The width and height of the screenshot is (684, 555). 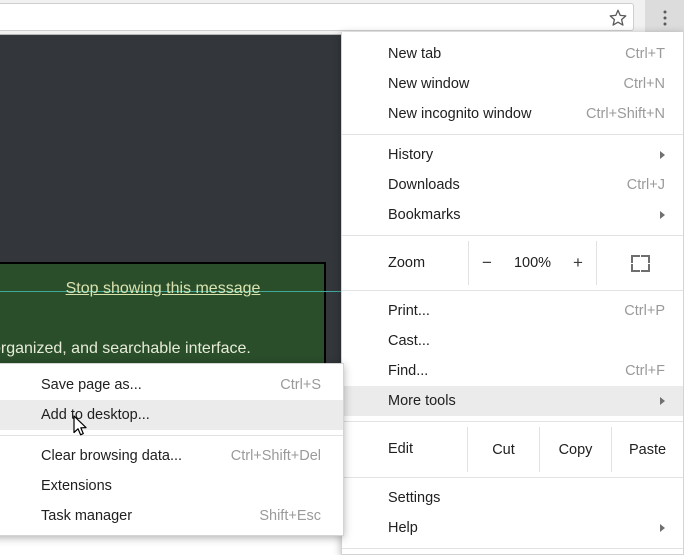 What do you see at coordinates (575, 449) in the screenshot?
I see `copy-button: Copy` at bounding box center [575, 449].